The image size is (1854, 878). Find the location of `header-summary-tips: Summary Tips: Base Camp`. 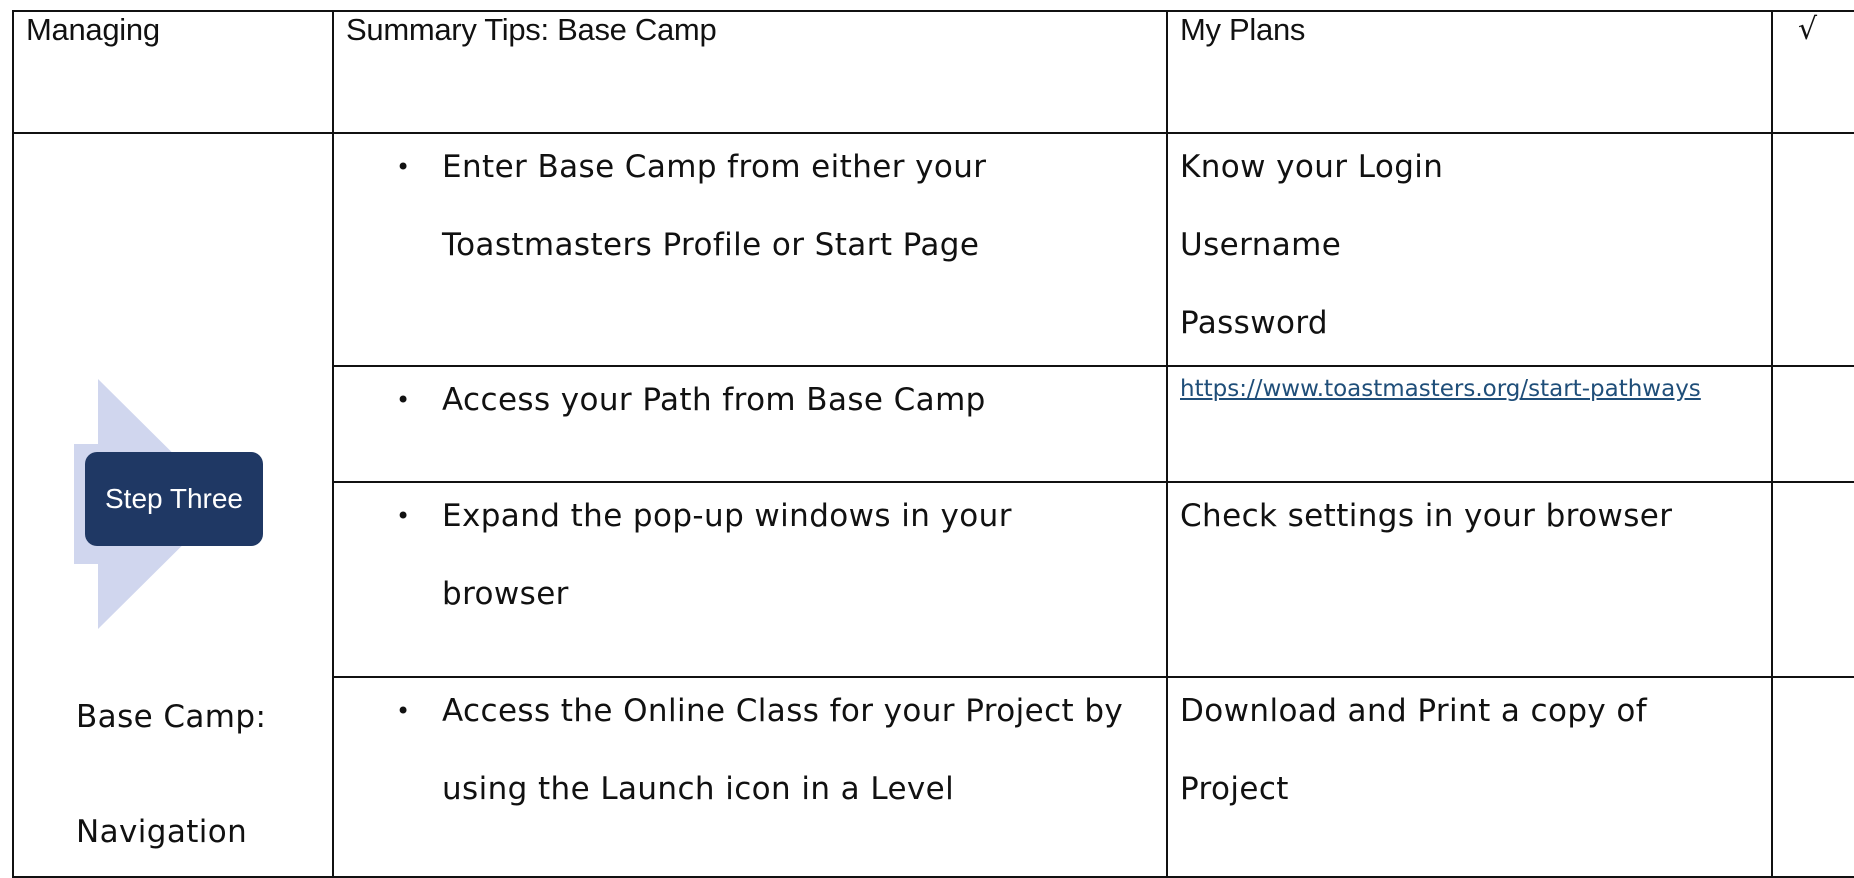

header-summary-tips: Summary Tips: Base Camp is located at coordinates (750, 72).